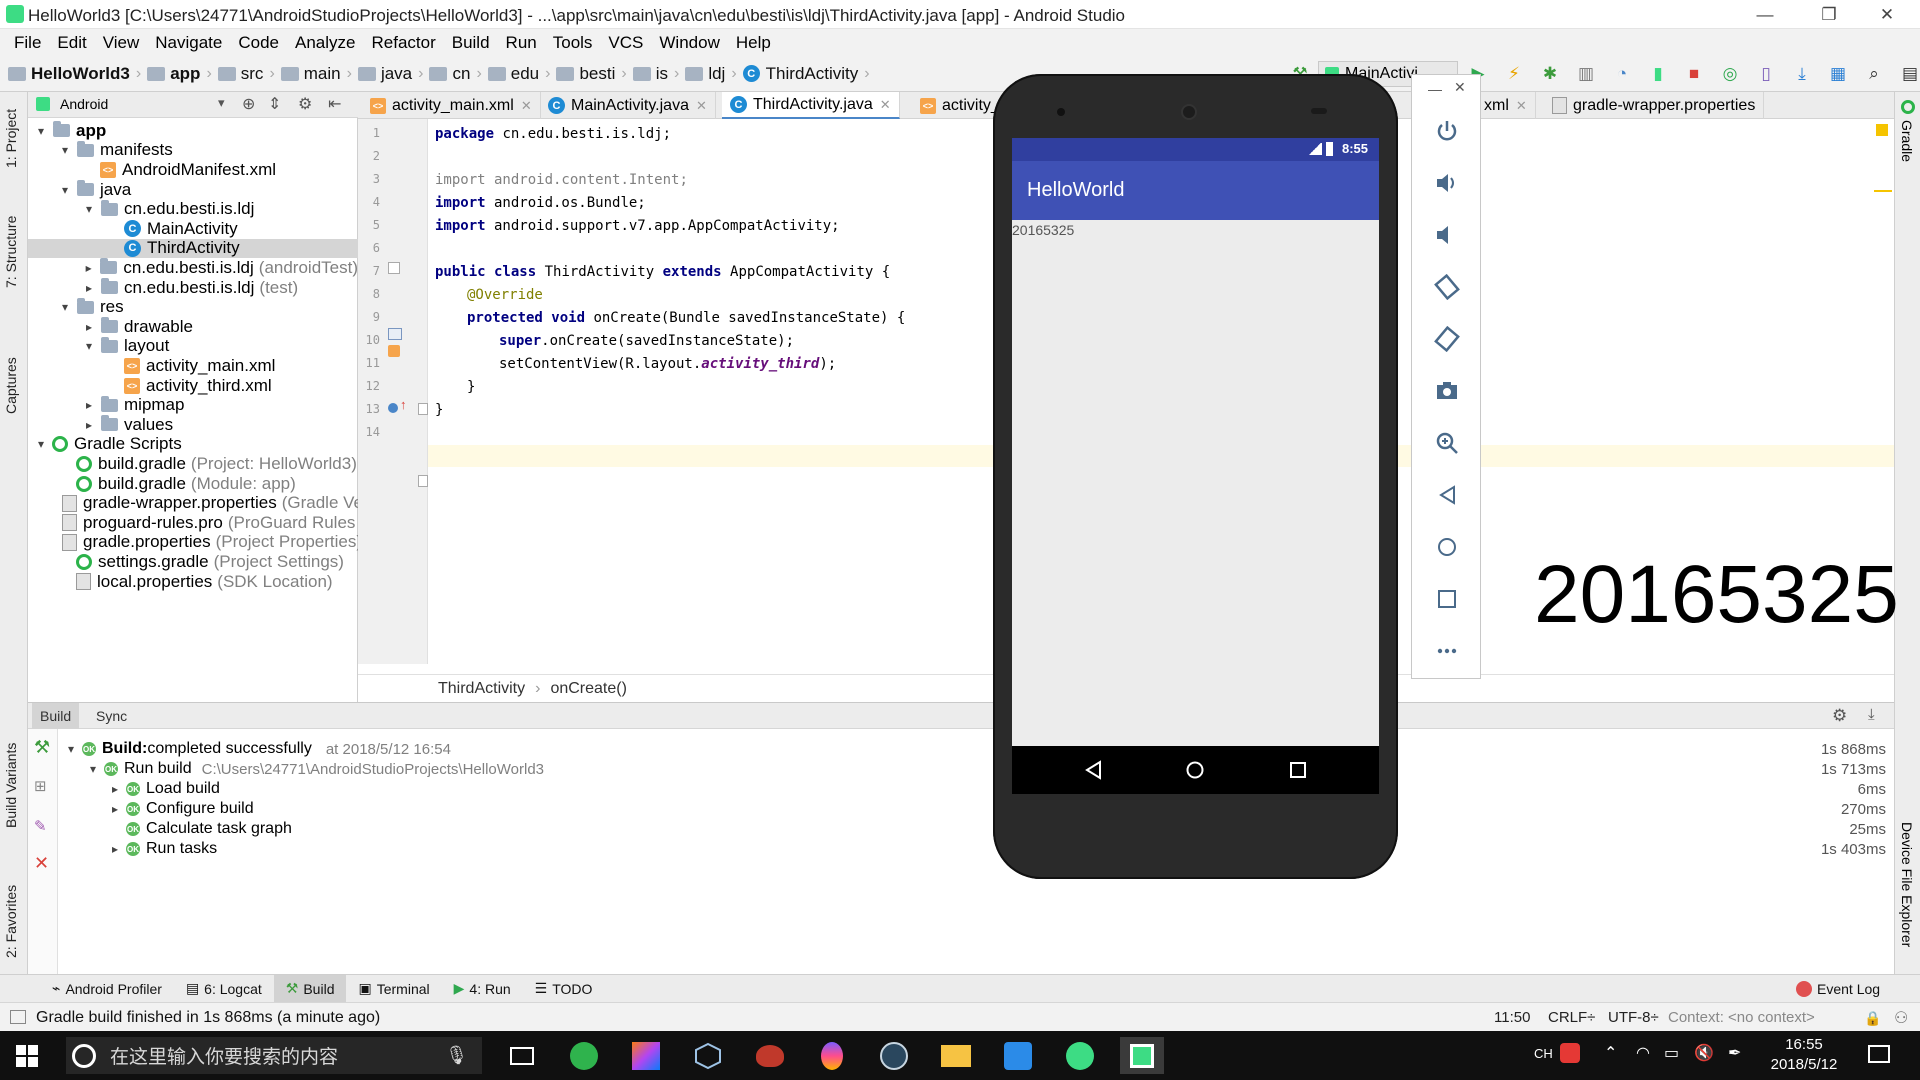  Describe the element at coordinates (1654, 105) in the screenshot. I see `tab-gradle-wrapper: gradle-wrapper.properties` at that location.